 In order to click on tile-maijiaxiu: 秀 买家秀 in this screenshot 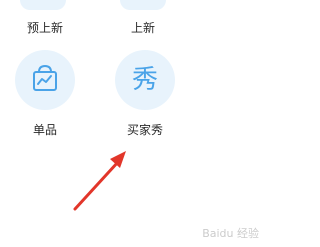, I will do `click(145, 93)`.